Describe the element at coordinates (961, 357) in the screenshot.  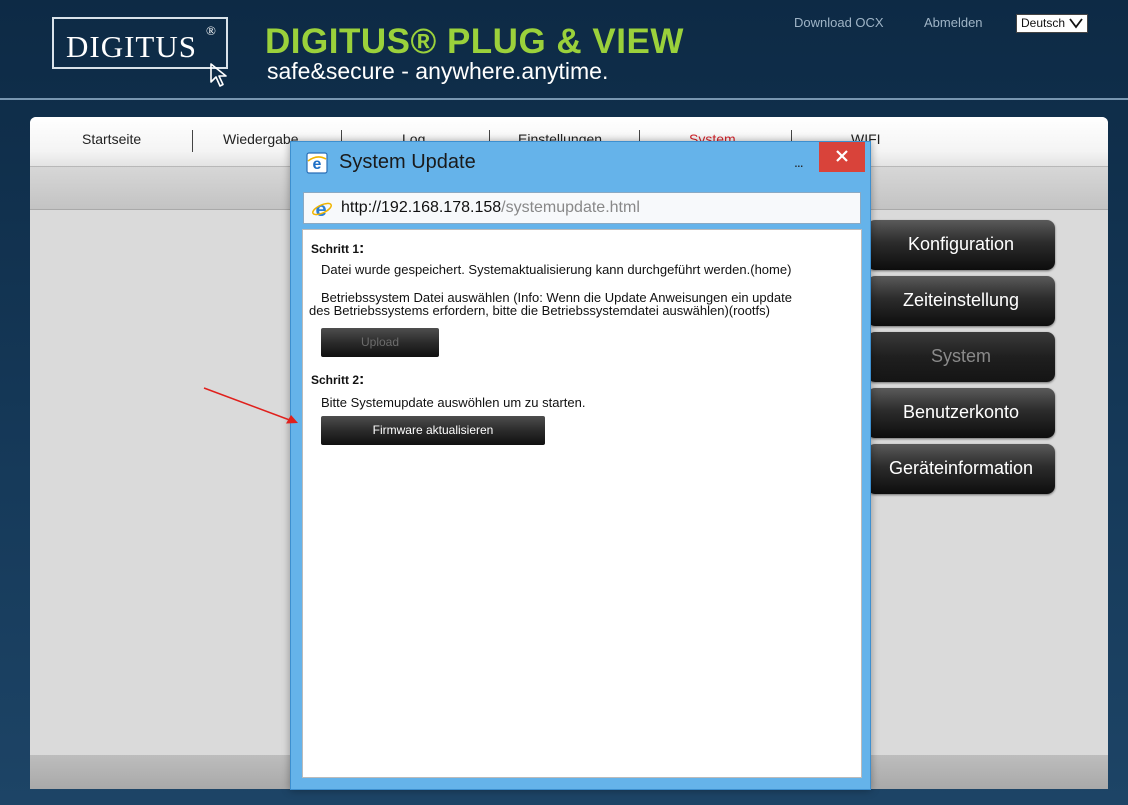
I see `system-button: System` at that location.